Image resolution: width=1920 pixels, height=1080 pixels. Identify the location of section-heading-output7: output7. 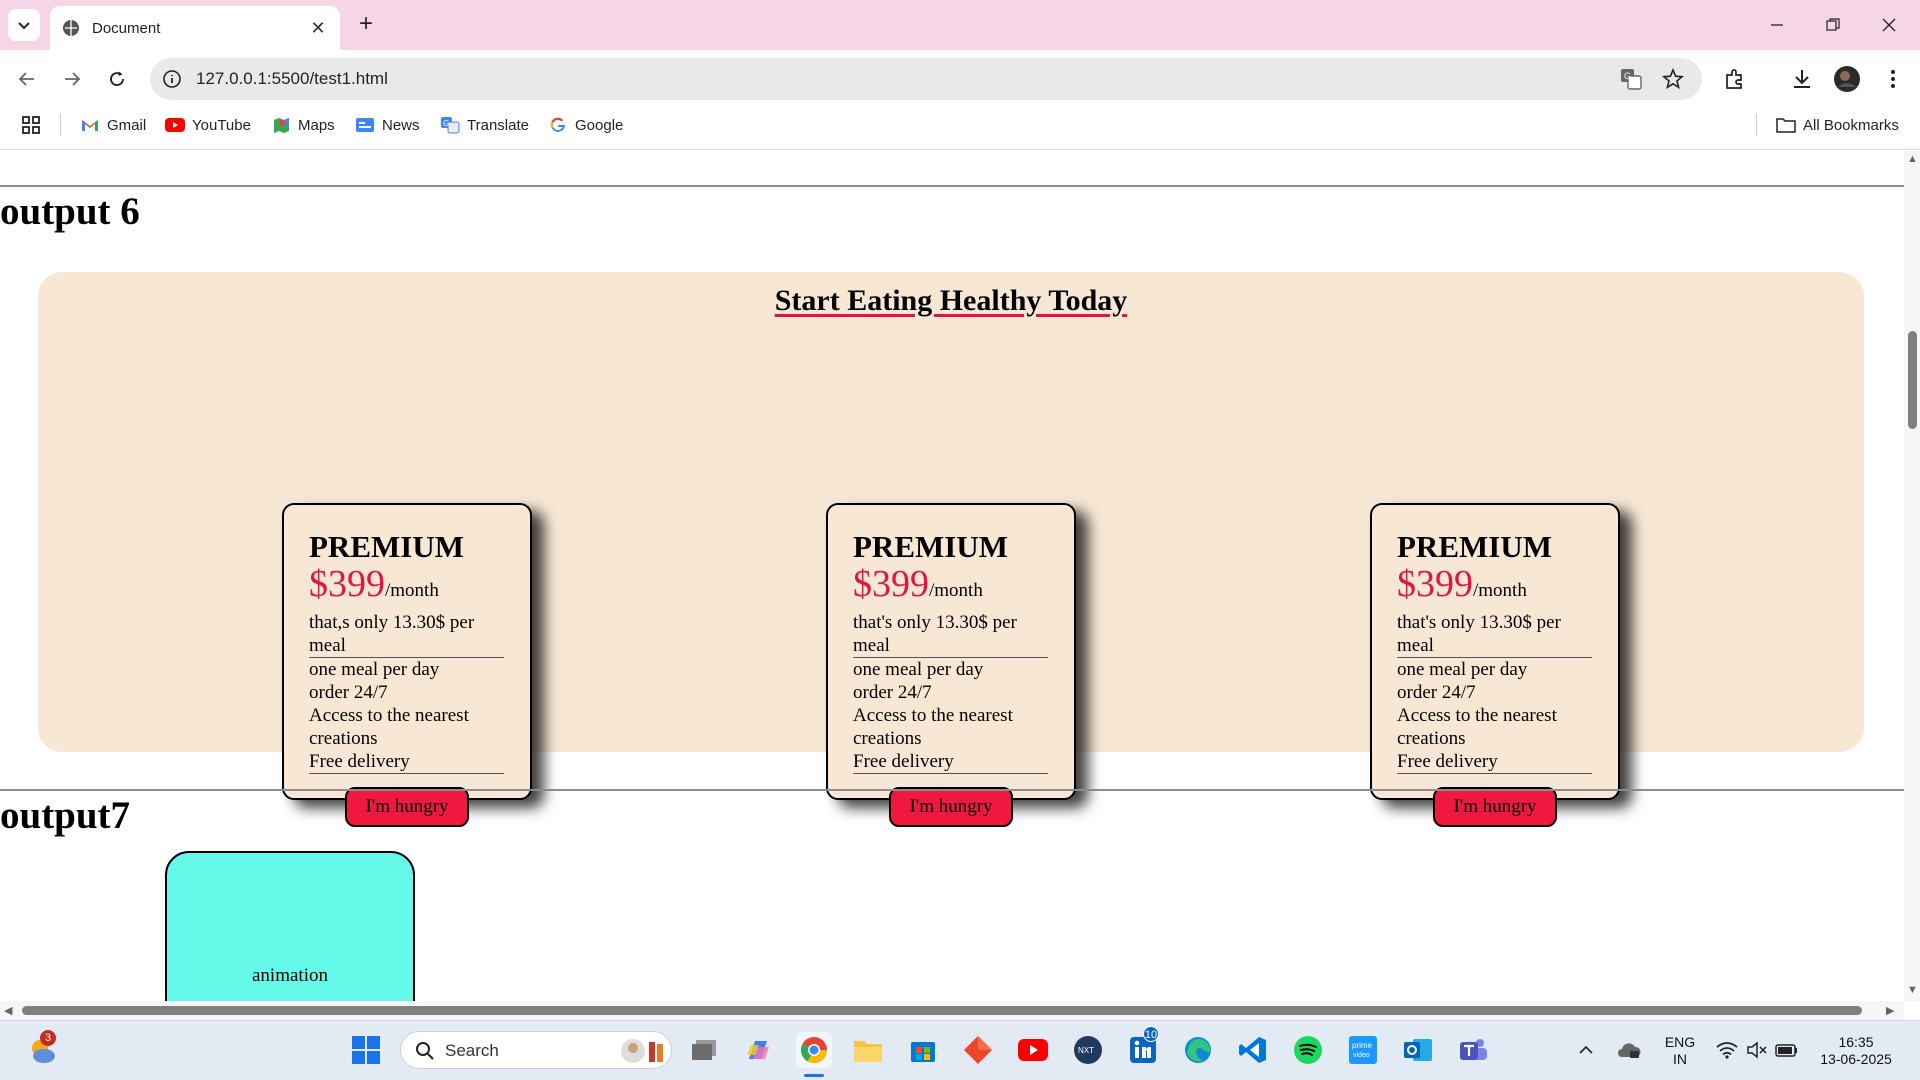
(65, 815).